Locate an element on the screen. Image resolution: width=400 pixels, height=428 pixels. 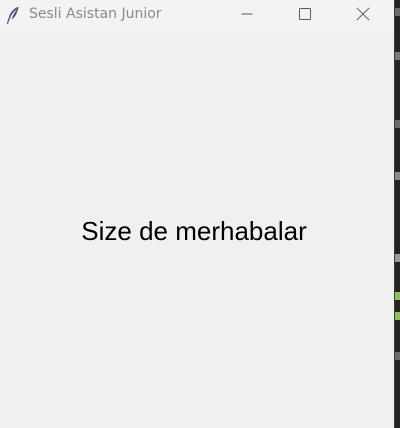
close-button is located at coordinates (363, 14).